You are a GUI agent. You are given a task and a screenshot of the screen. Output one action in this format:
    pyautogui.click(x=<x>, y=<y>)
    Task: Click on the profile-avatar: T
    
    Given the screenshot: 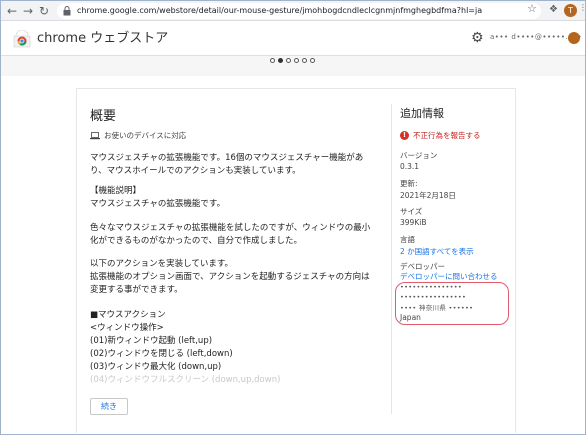 What is the action you would take?
    pyautogui.click(x=570, y=10)
    